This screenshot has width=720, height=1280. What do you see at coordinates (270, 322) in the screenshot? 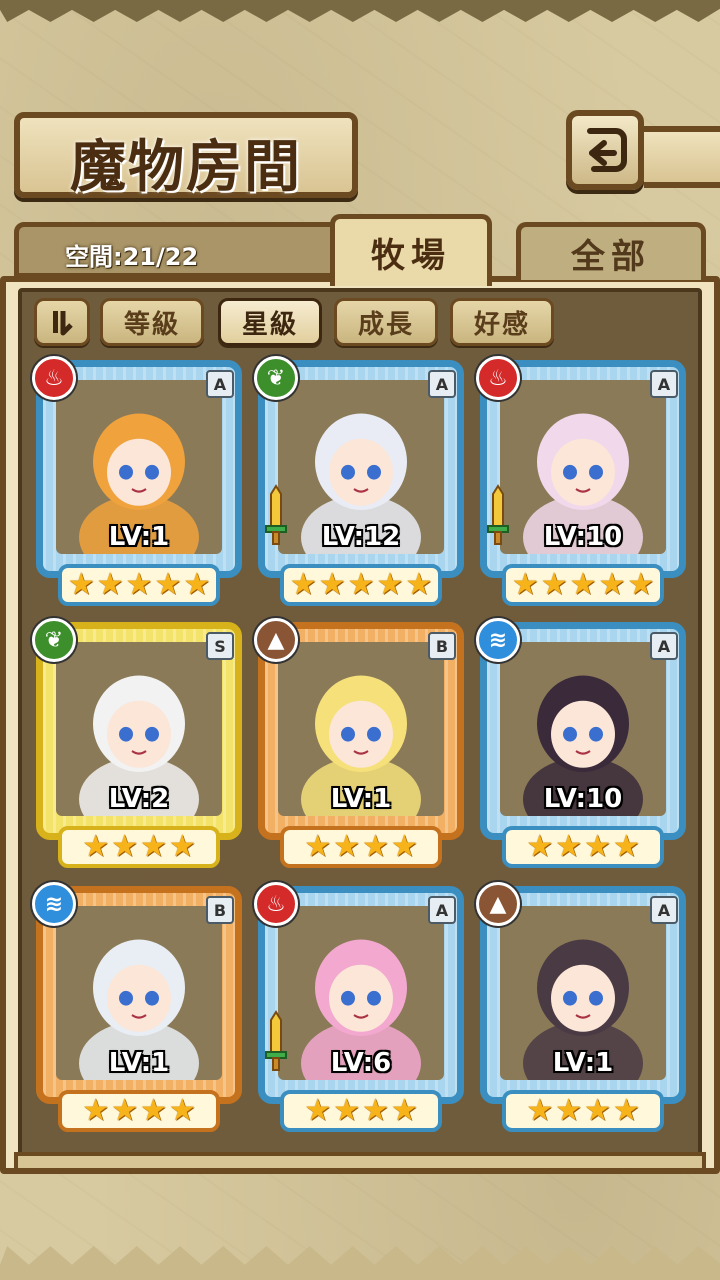
I see `sort-by-star-button: 星級` at bounding box center [270, 322].